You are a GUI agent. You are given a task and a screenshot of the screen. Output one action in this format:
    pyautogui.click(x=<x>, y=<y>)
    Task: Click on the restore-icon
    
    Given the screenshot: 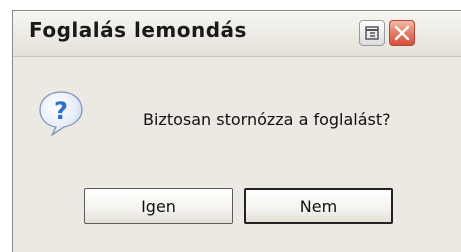 What is the action you would take?
    pyautogui.click(x=372, y=33)
    